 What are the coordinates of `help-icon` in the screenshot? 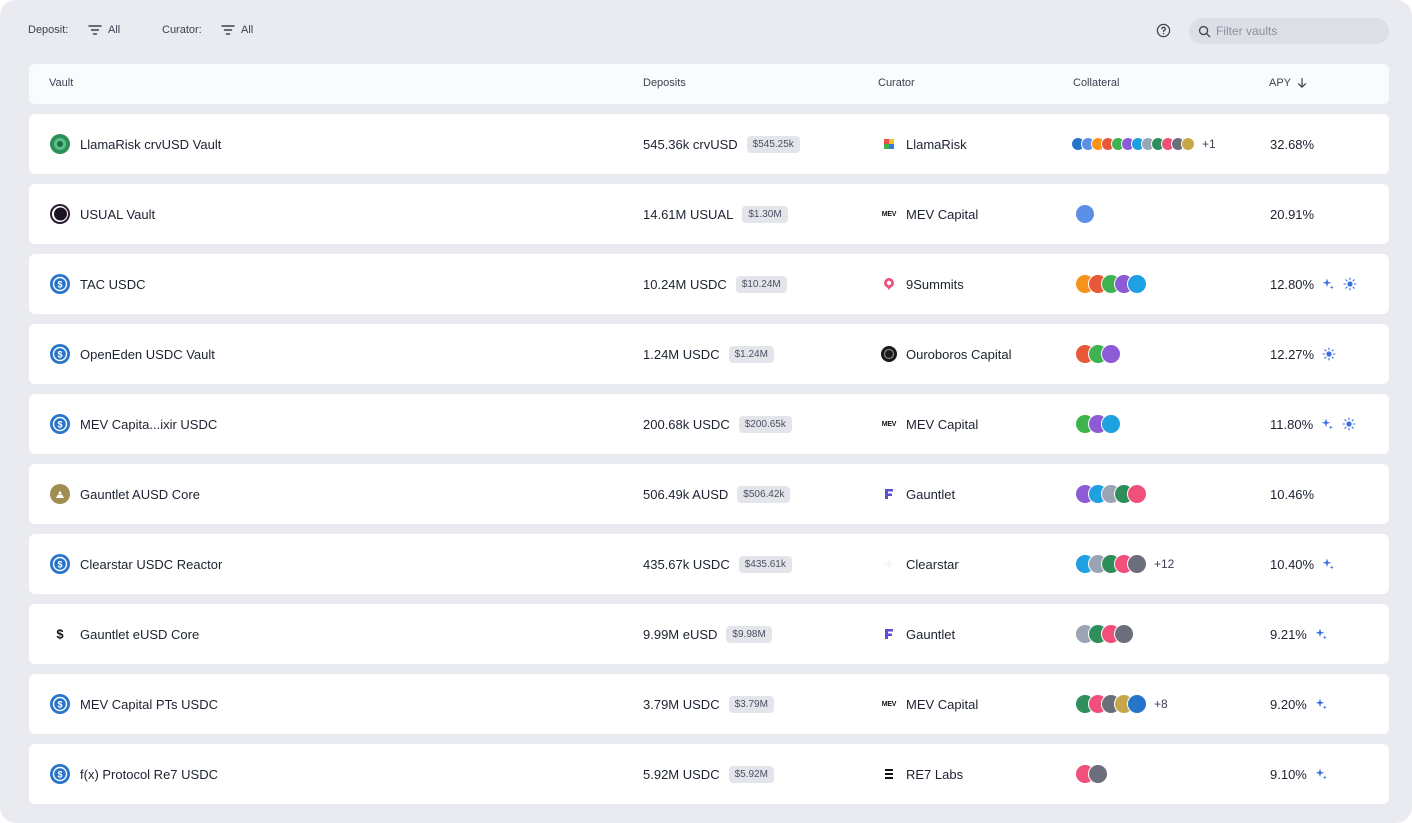 It's located at (1163, 30).